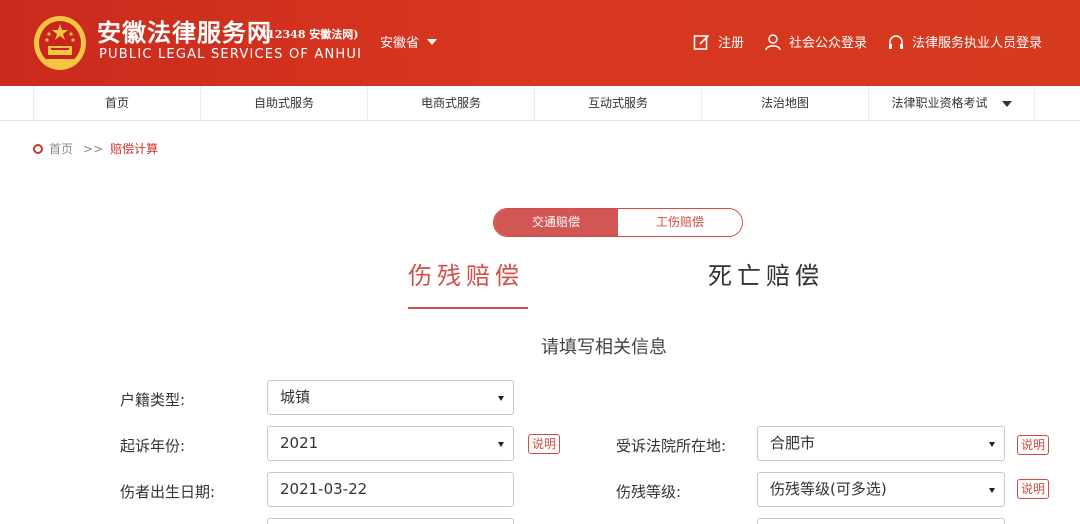 This screenshot has width=1080, height=524. I want to click on site-title: 安徽法律服务网, so click(184, 32).